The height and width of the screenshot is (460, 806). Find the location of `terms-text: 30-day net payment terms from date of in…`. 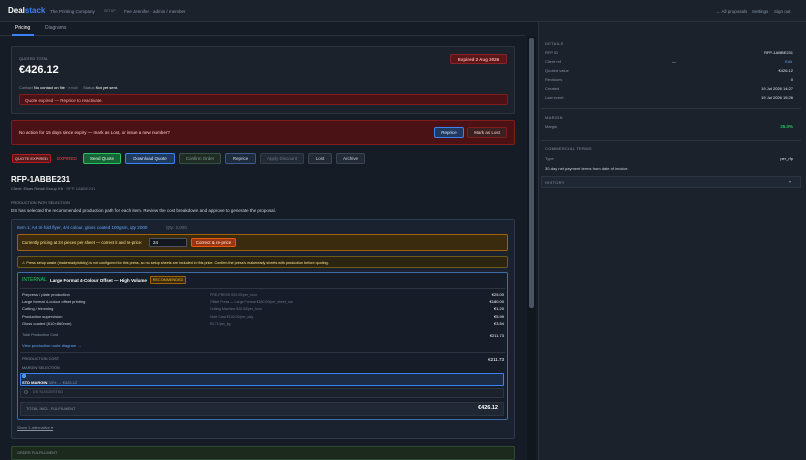

terms-text: 30-day net payment terms from date of in… is located at coordinates (587, 168).